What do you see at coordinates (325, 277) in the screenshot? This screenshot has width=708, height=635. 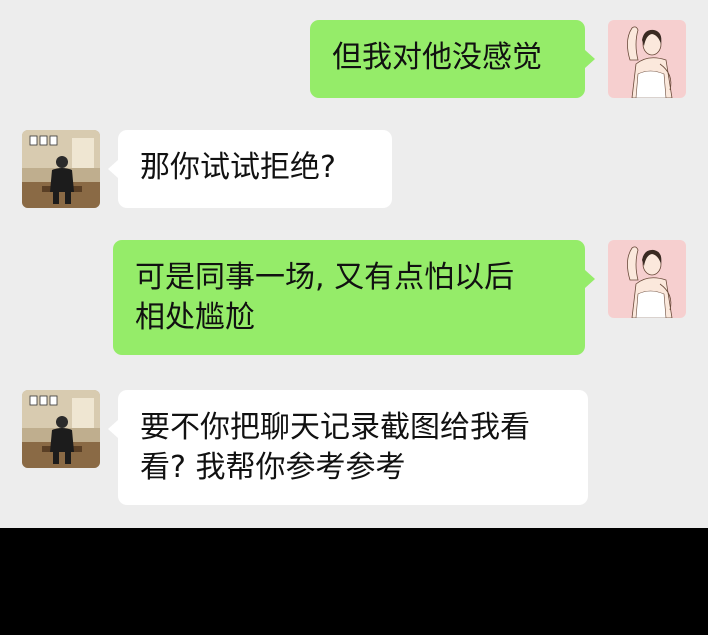 I see `message-text-line-1: 可是同事一场, 又有点怕以后` at bounding box center [325, 277].